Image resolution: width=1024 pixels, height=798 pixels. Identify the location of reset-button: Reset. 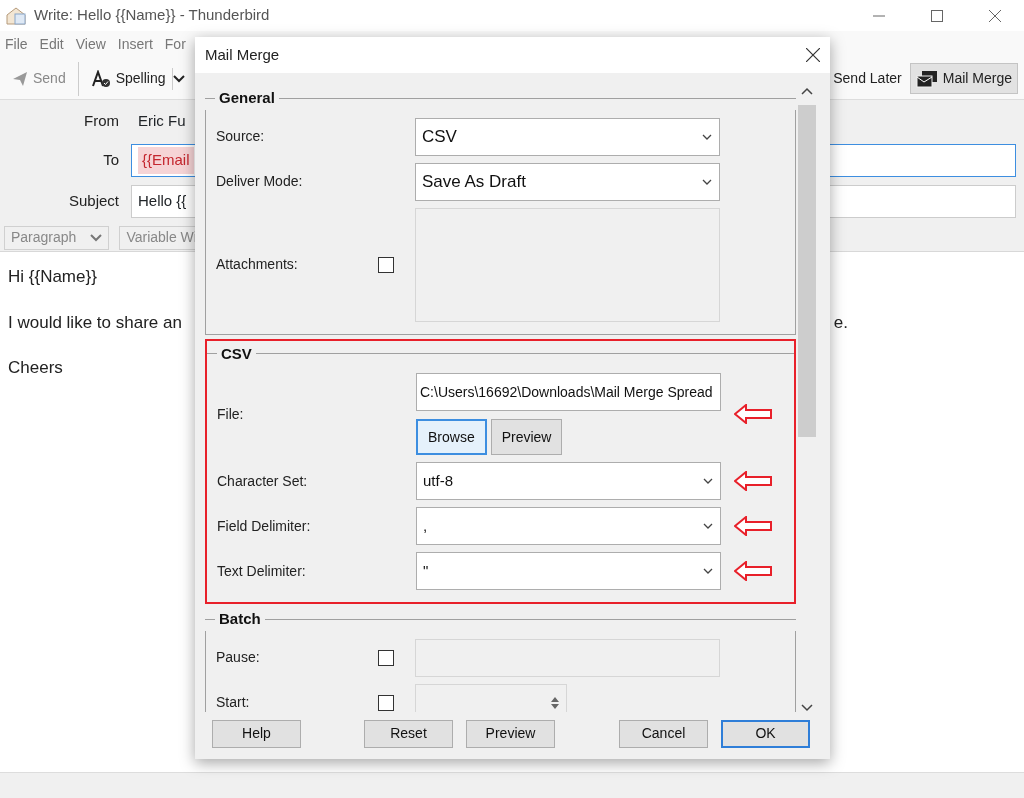
(408, 733).